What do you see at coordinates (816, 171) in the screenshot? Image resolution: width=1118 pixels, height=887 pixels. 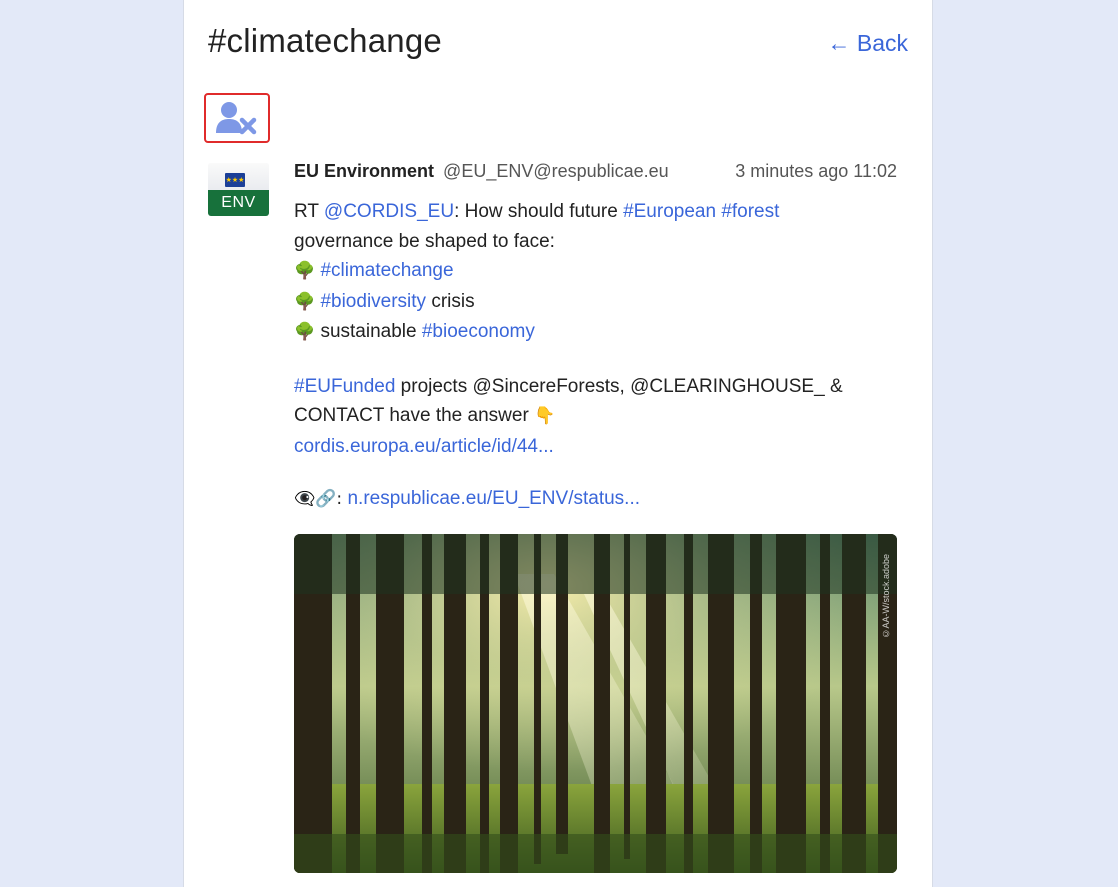 I see `post-timestamp: 3 minutes ago 11:02` at bounding box center [816, 171].